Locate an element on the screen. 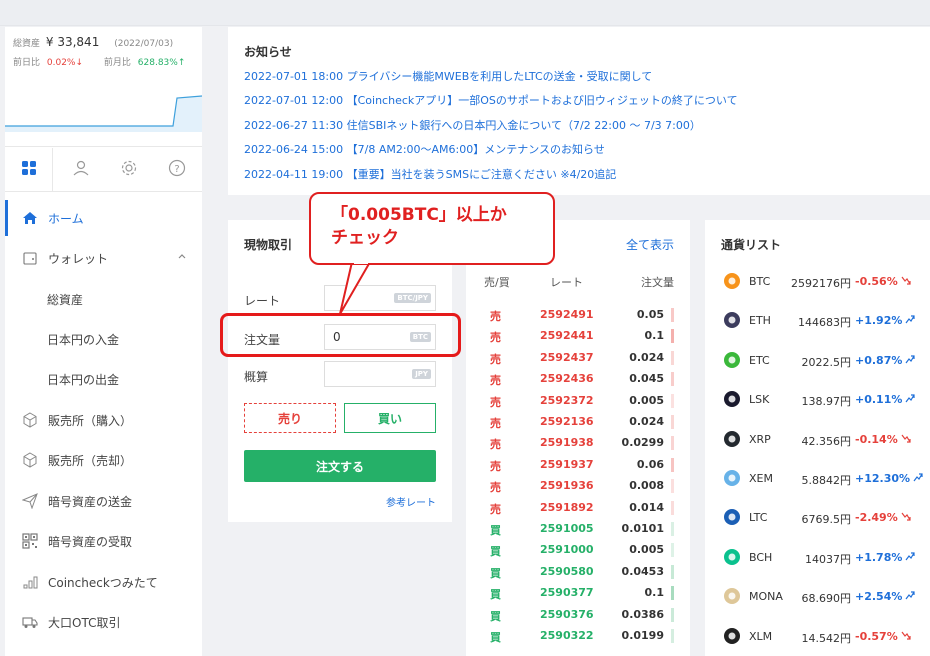  sidebar-item-send: 暗号資産の送金 is located at coordinates (103, 501).